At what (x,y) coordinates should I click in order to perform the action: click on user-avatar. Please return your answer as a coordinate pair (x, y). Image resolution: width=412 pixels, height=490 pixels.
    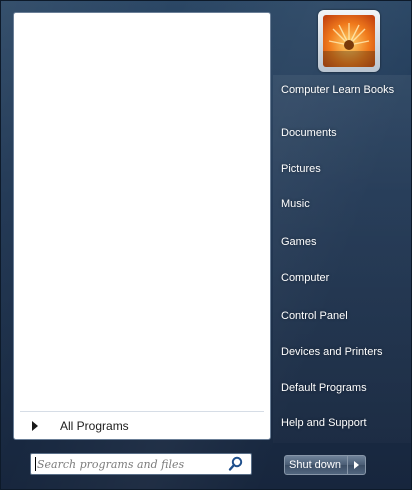
    Looking at the image, I should click on (349, 41).